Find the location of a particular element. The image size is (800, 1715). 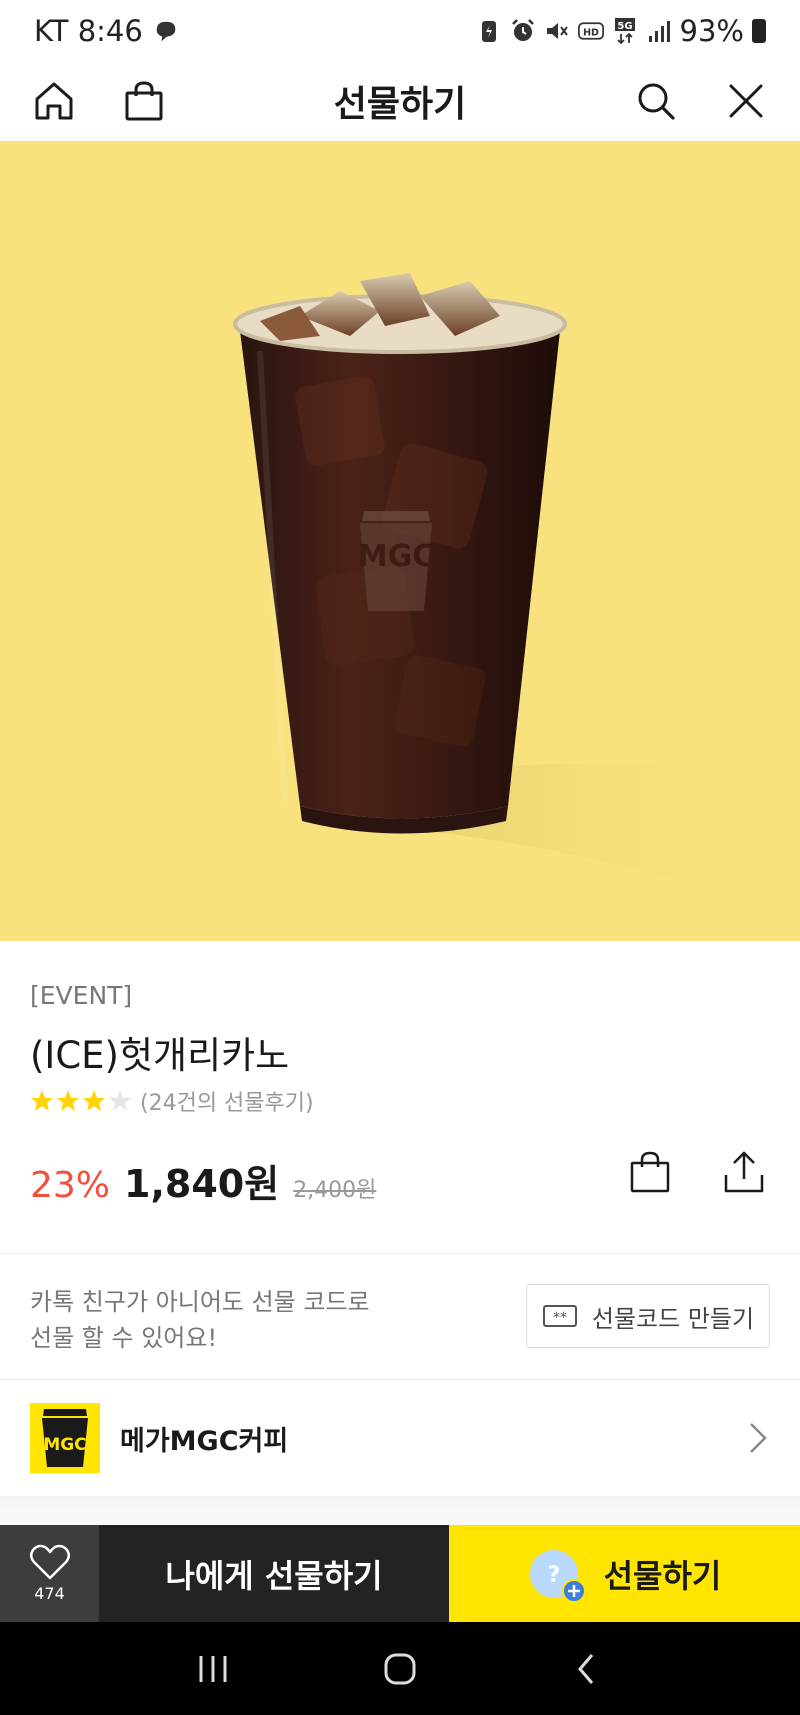

home-nav-button is located at coordinates (400, 1669).